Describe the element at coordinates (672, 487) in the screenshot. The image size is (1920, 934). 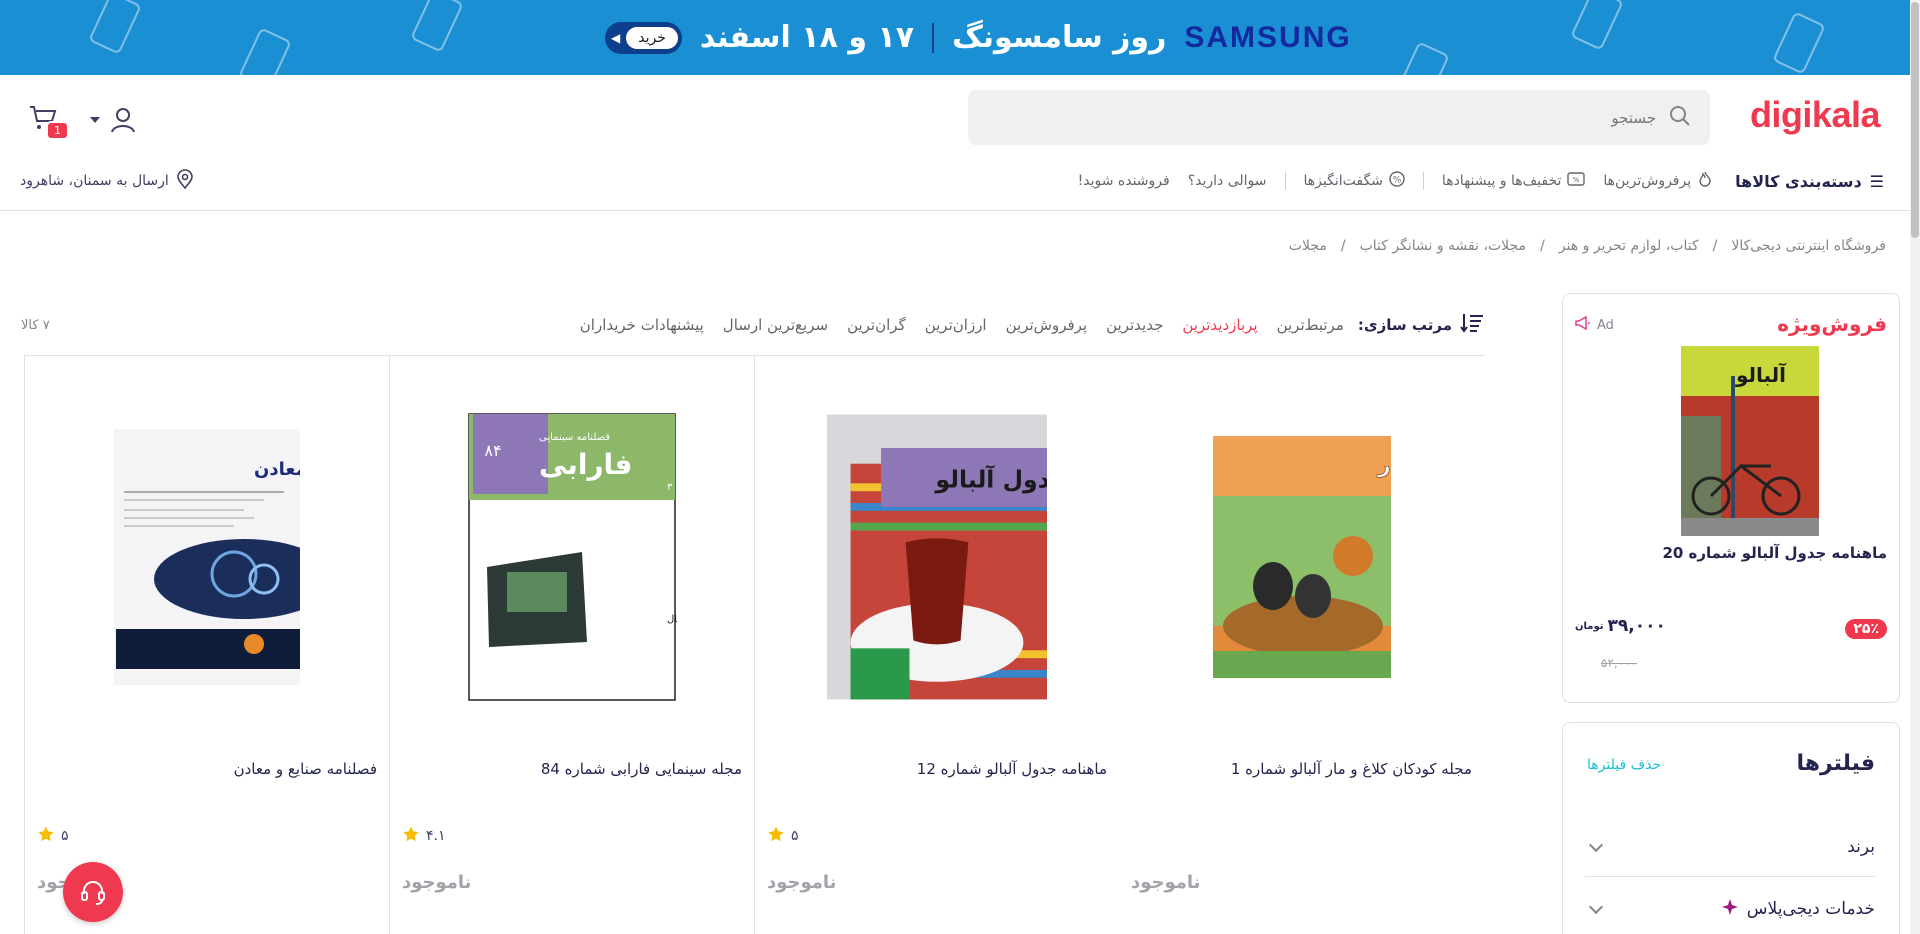
I see `cover-subtitle: فناوری‌های نوین سینمایی ۳` at that location.